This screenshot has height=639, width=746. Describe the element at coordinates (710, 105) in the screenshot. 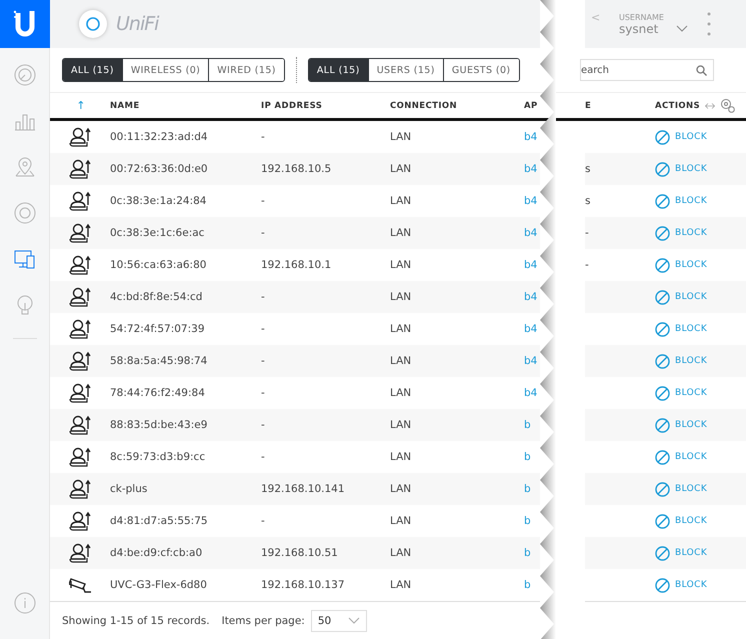

I see `resize-arrows-icon` at that location.